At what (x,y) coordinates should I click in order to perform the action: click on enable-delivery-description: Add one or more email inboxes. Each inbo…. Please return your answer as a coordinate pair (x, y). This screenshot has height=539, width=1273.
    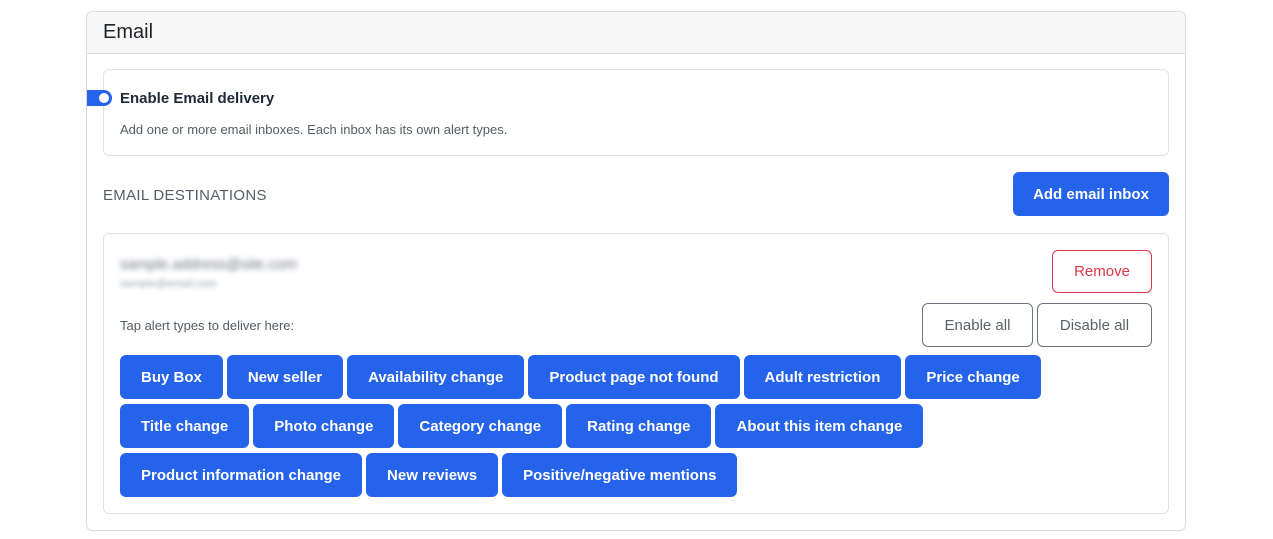
    Looking at the image, I should click on (314, 129).